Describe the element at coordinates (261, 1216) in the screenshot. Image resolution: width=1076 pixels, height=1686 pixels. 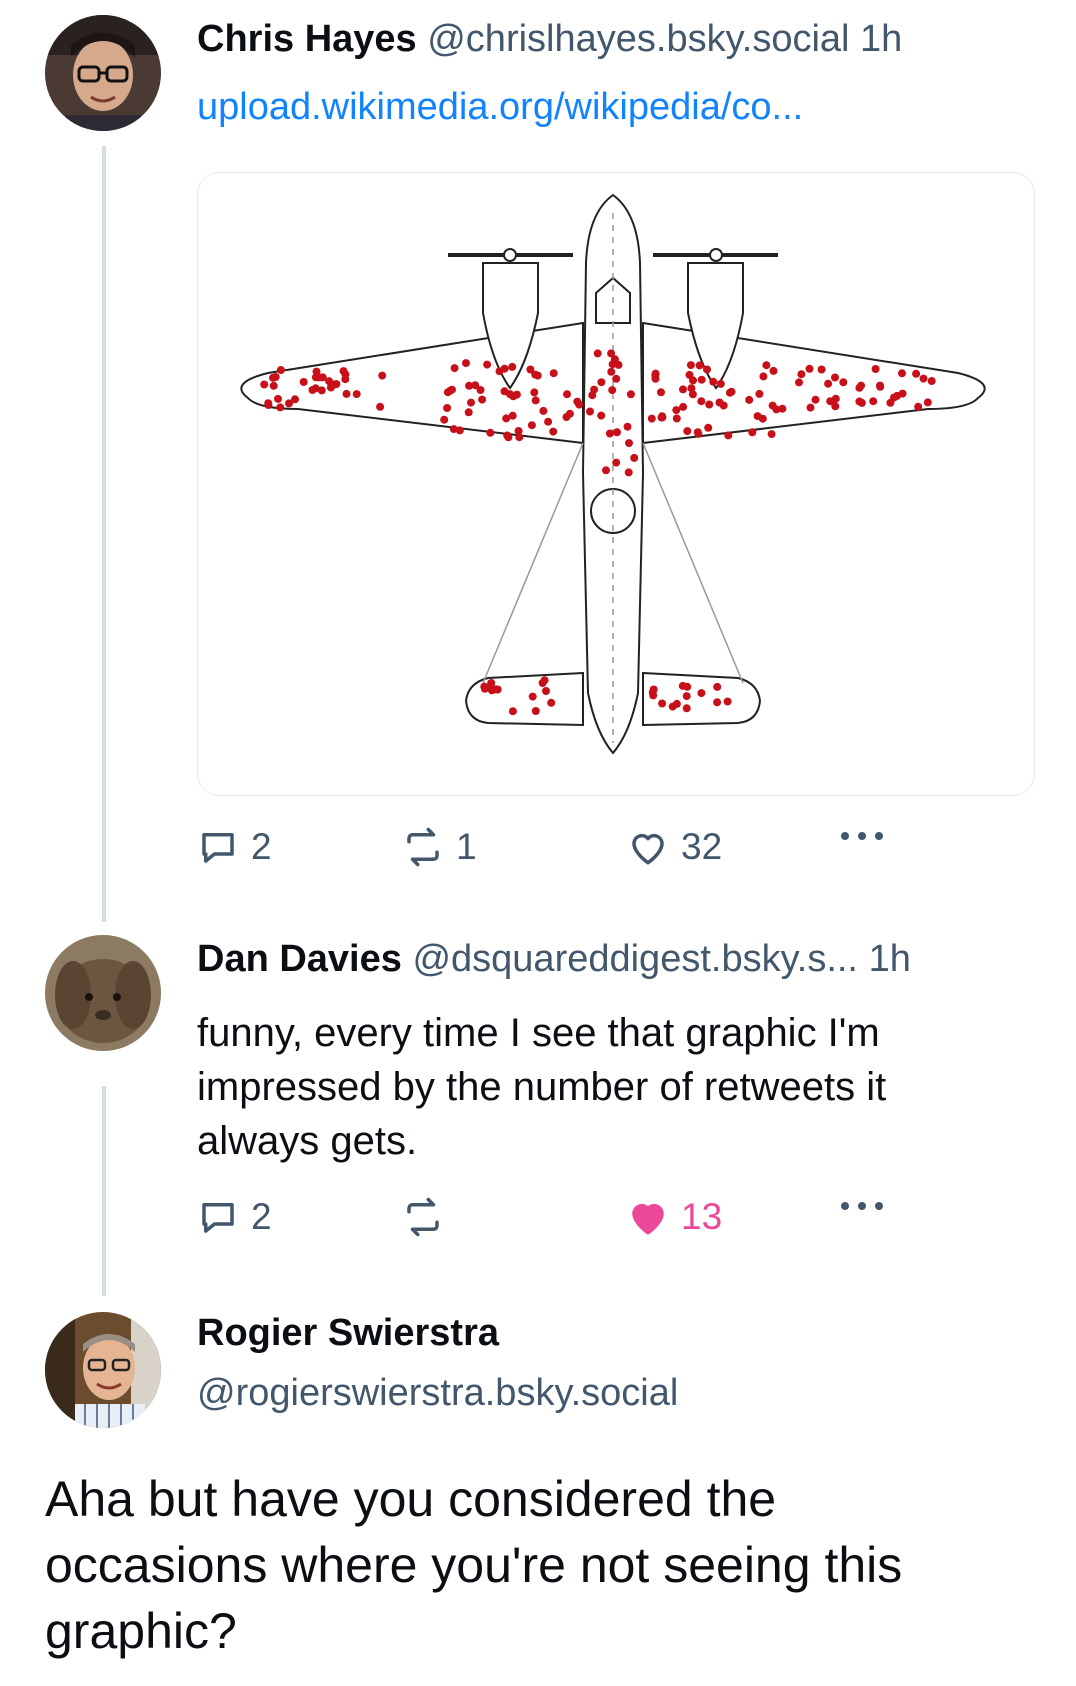
I see `reply-count: 2` at that location.